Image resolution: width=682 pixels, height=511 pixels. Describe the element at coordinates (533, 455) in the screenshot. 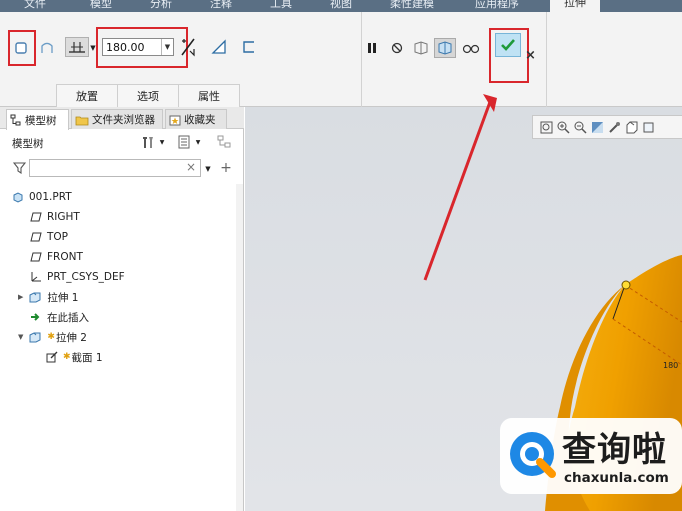

I see `search-logo-icon` at that location.